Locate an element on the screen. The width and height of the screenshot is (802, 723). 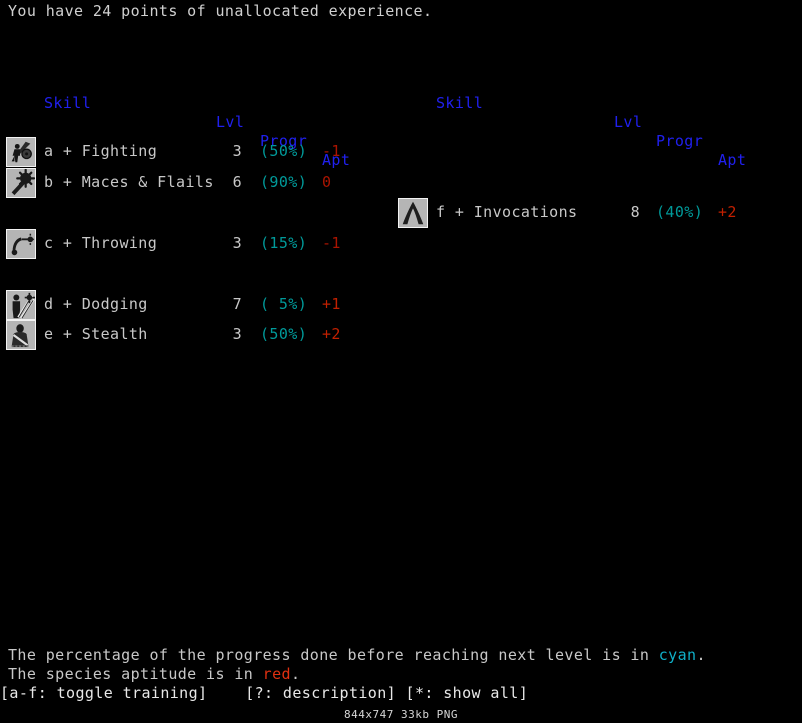
fighting-icon is located at coordinates (21, 152).